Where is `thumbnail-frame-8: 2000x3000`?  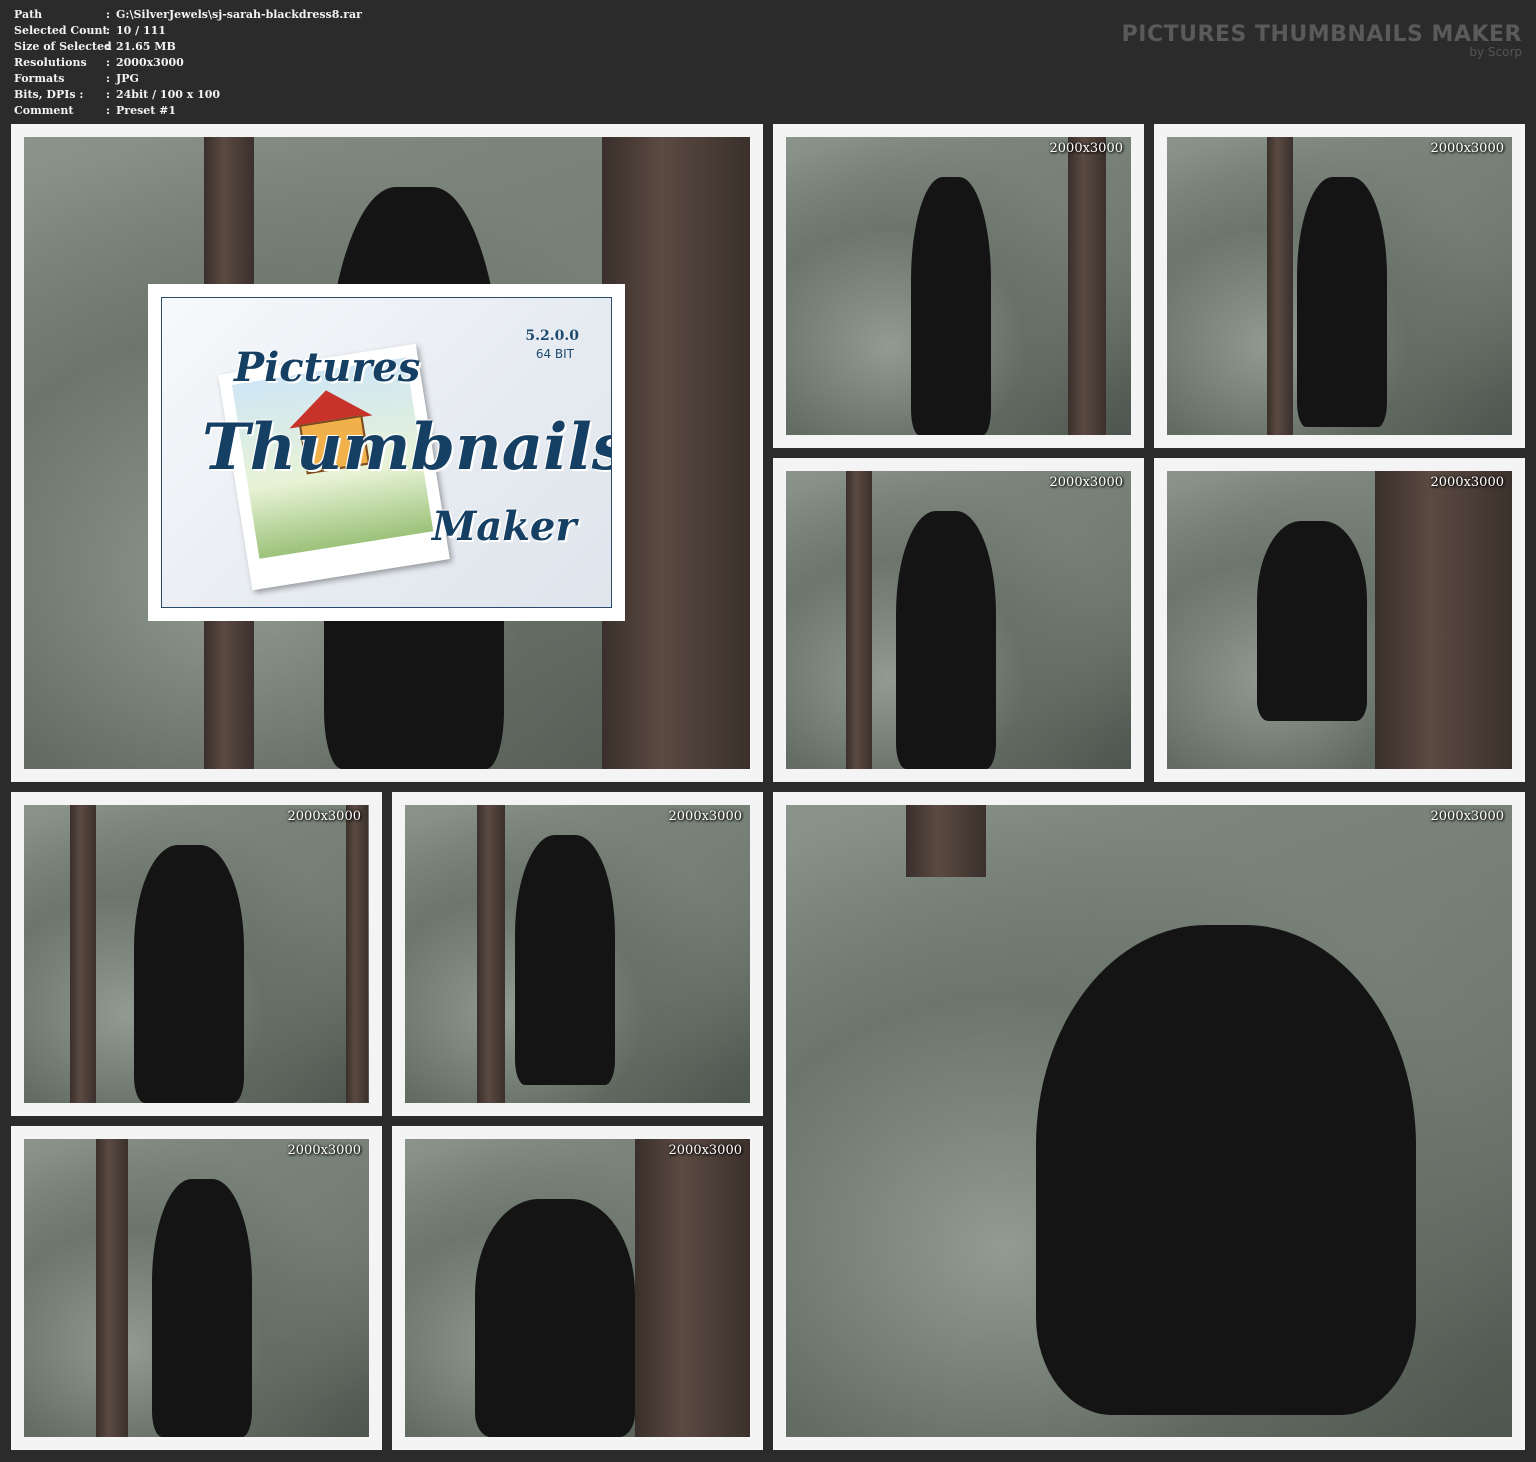
thumbnail-frame-8: 2000x3000 is located at coordinates (196, 1288).